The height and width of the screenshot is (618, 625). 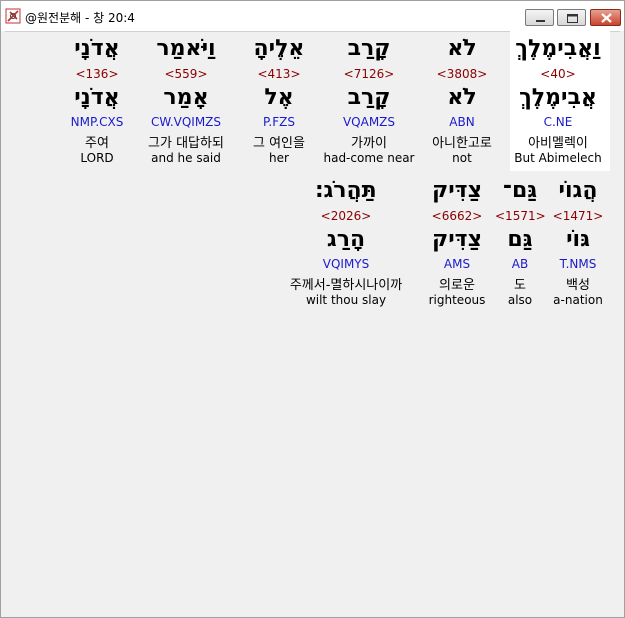 I want to click on hebrew-word: הֲגוֹי, so click(x=578, y=190).